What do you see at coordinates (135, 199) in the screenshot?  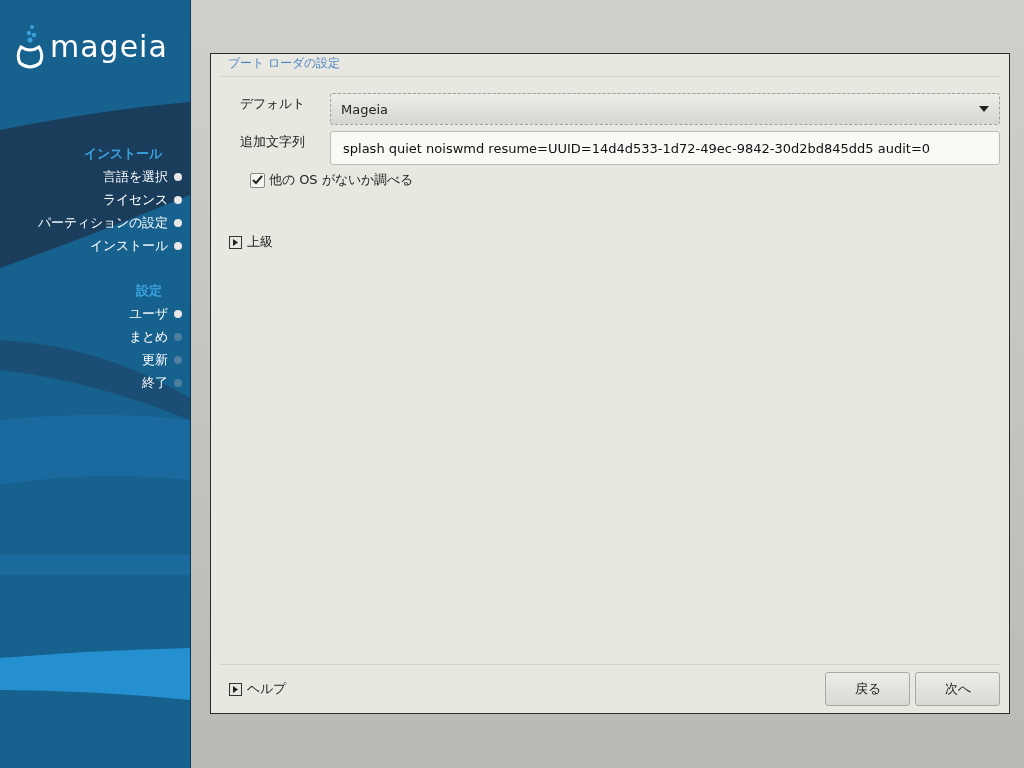 I see `step-label: ライセンス` at bounding box center [135, 199].